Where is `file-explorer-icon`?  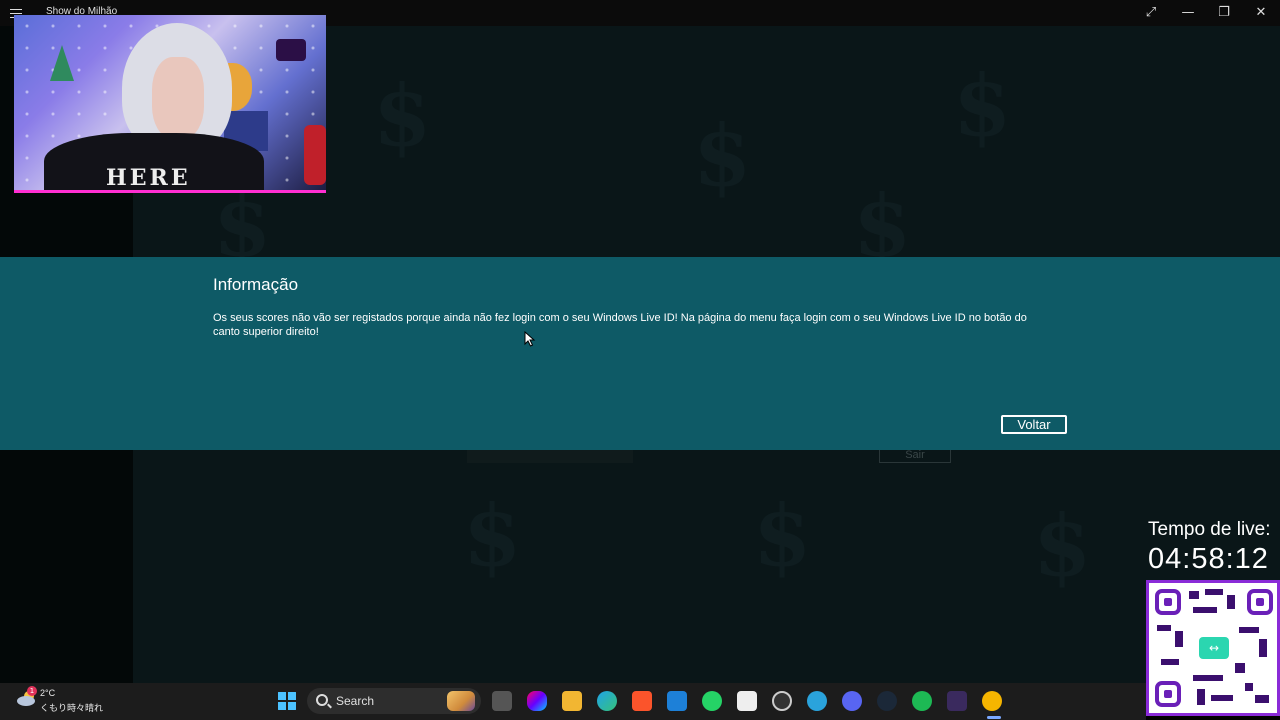
file-explorer-icon is located at coordinates (572, 701).